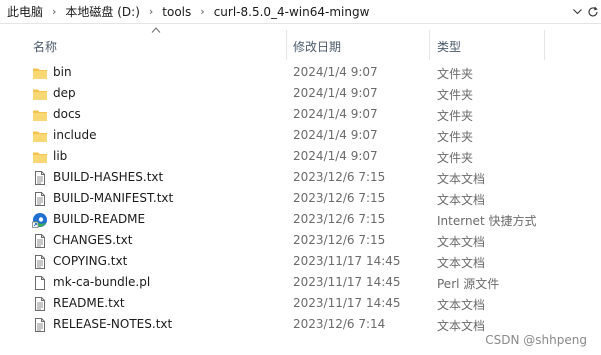  Describe the element at coordinates (536, 340) in the screenshot. I see `watermark: CSDN @shhpeng` at that location.